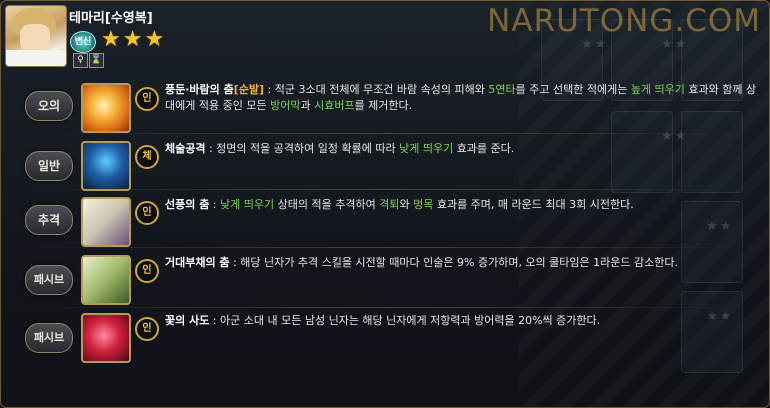 This screenshot has height=408, width=770. I want to click on description-text: 를 주고 선택한 적에게는, so click(573, 89).